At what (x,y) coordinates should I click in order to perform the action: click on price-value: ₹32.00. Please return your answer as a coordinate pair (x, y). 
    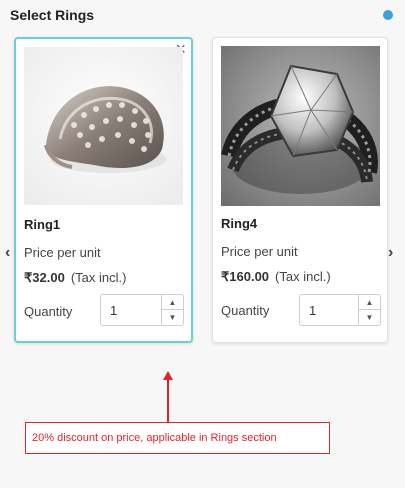
    Looking at the image, I should click on (44, 277).